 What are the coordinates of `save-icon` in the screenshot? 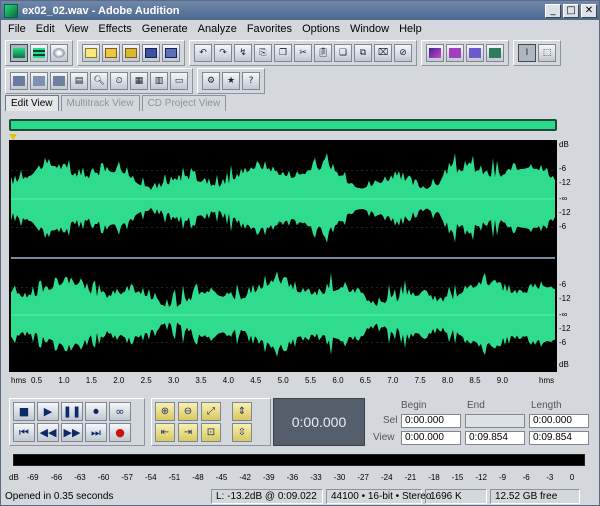 It's located at (151, 52).